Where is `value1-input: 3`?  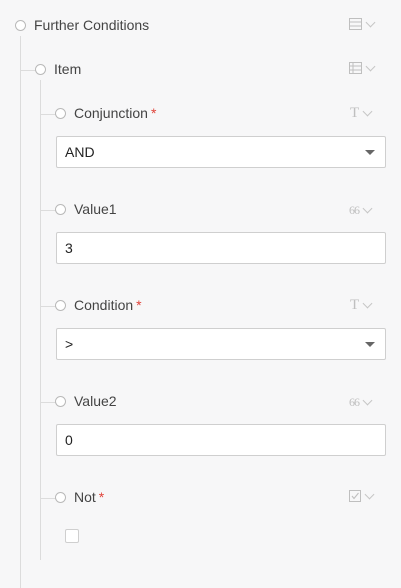
value1-input: 3 is located at coordinates (221, 248).